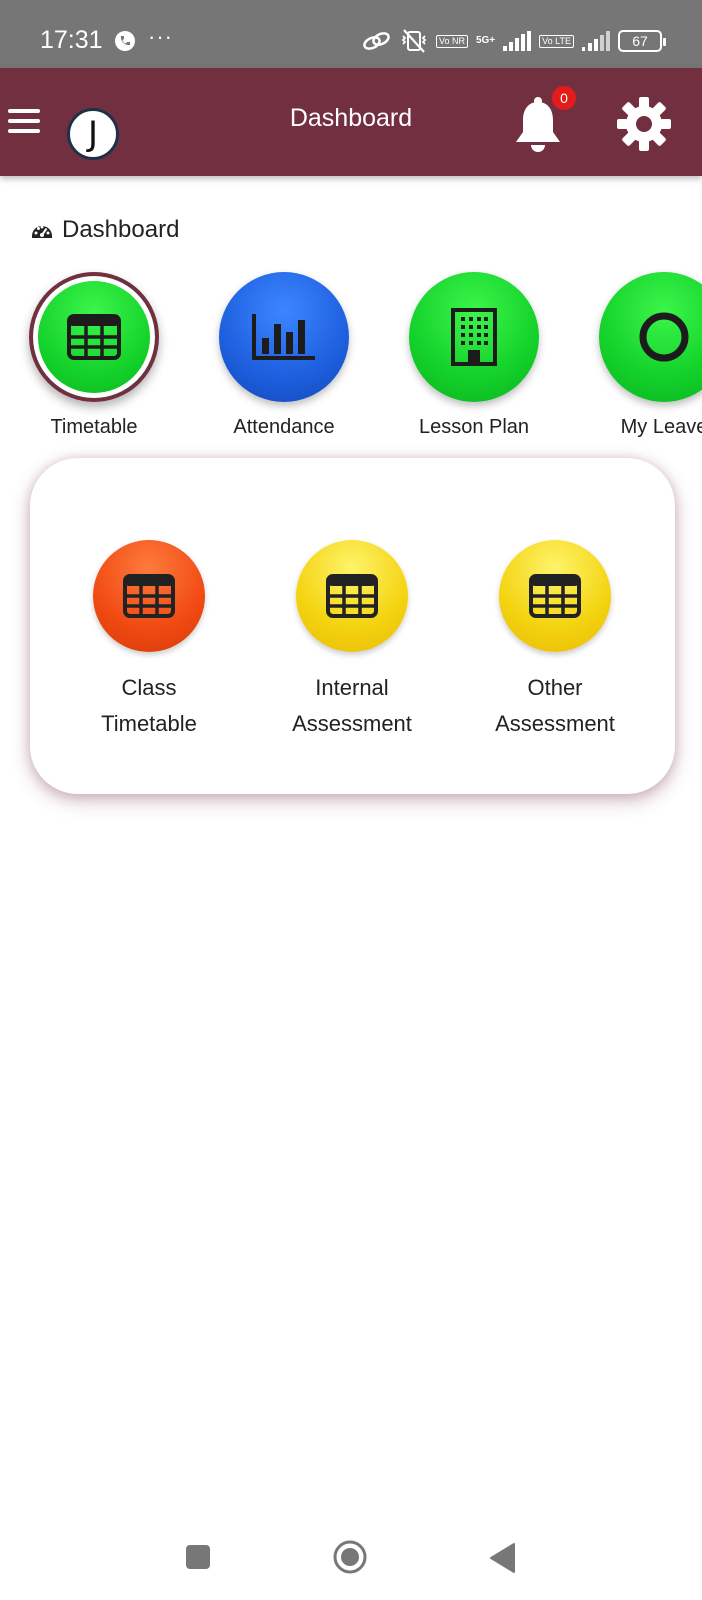  I want to click on building-icon, so click(474, 337).